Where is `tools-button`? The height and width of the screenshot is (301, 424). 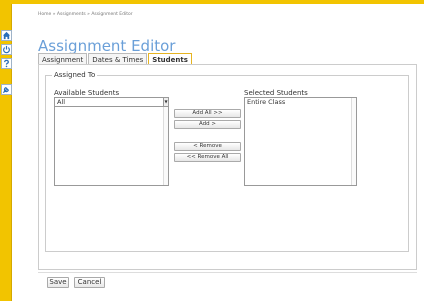 tools-button is located at coordinates (6, 89).